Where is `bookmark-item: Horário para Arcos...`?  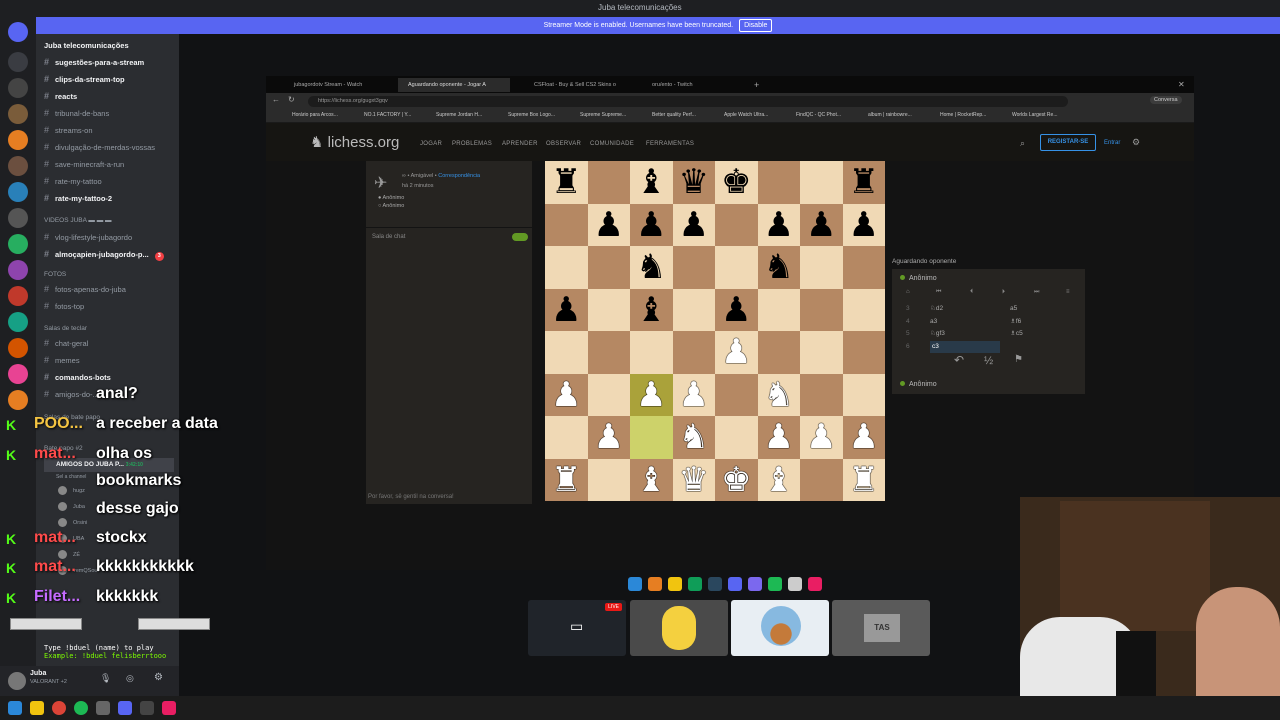 bookmark-item: Horário para Arcos... is located at coordinates (315, 115).